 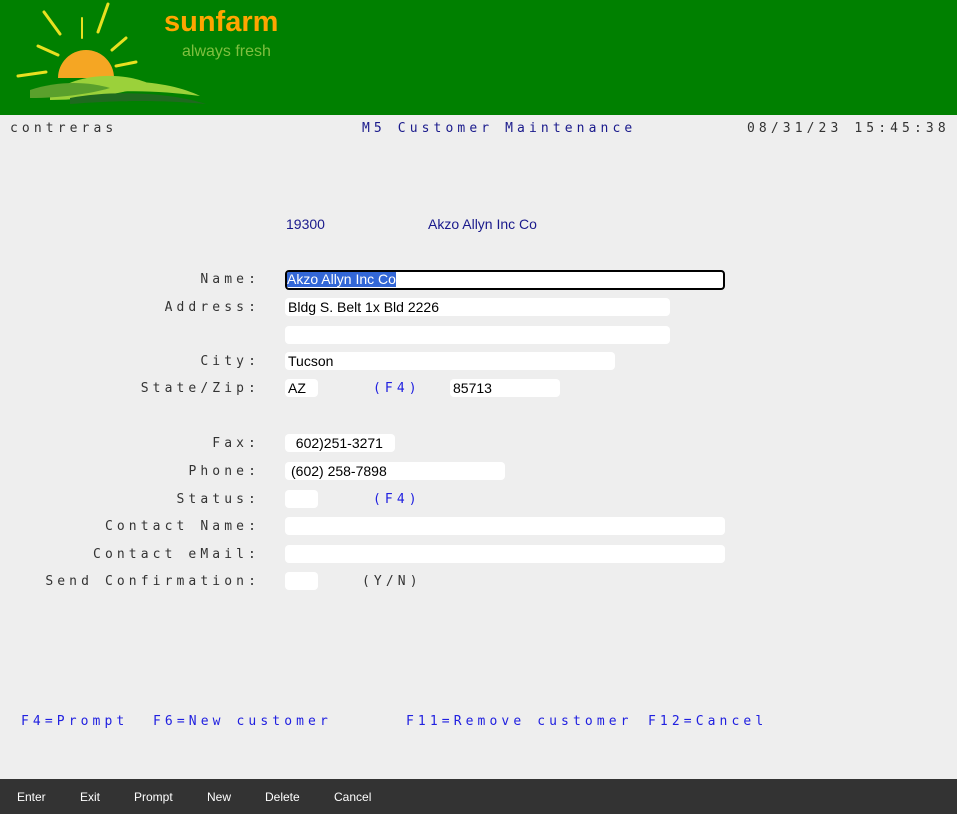 What do you see at coordinates (218, 499) in the screenshot?
I see `status-label: Status:` at bounding box center [218, 499].